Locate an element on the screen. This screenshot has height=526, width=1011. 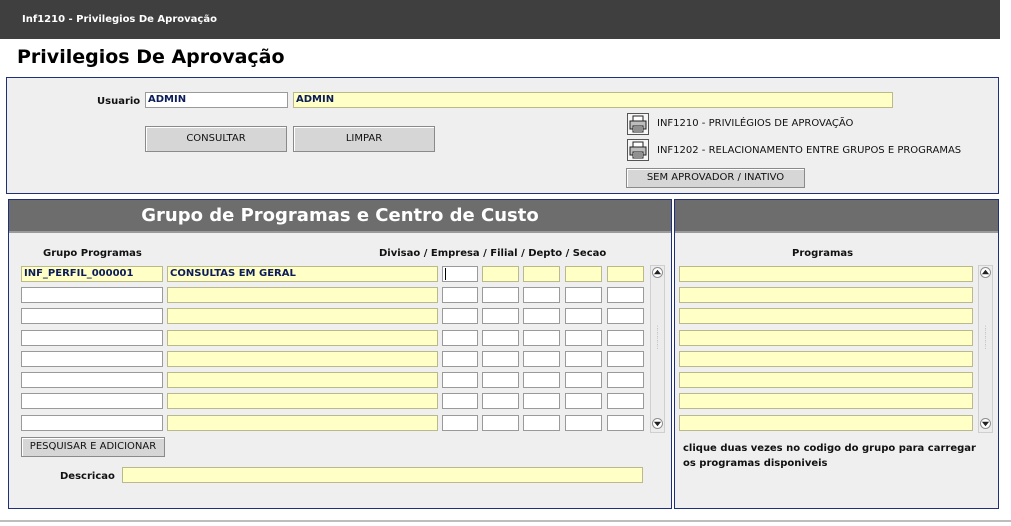
grupo-programas-column-header: Grupo Programas is located at coordinates (92, 253).